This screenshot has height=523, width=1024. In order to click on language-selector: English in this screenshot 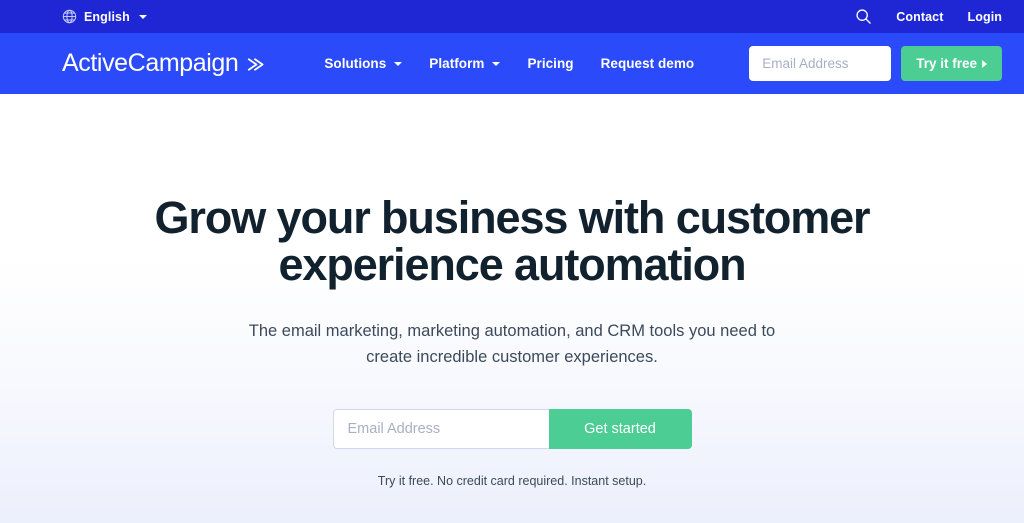, I will do `click(104, 16)`.